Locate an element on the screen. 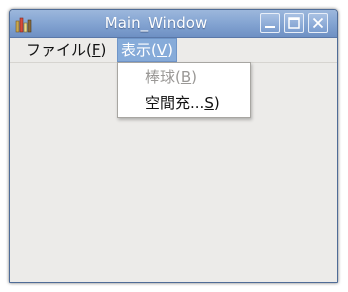  menu-view-label: 表示( is located at coordinates (139, 50).